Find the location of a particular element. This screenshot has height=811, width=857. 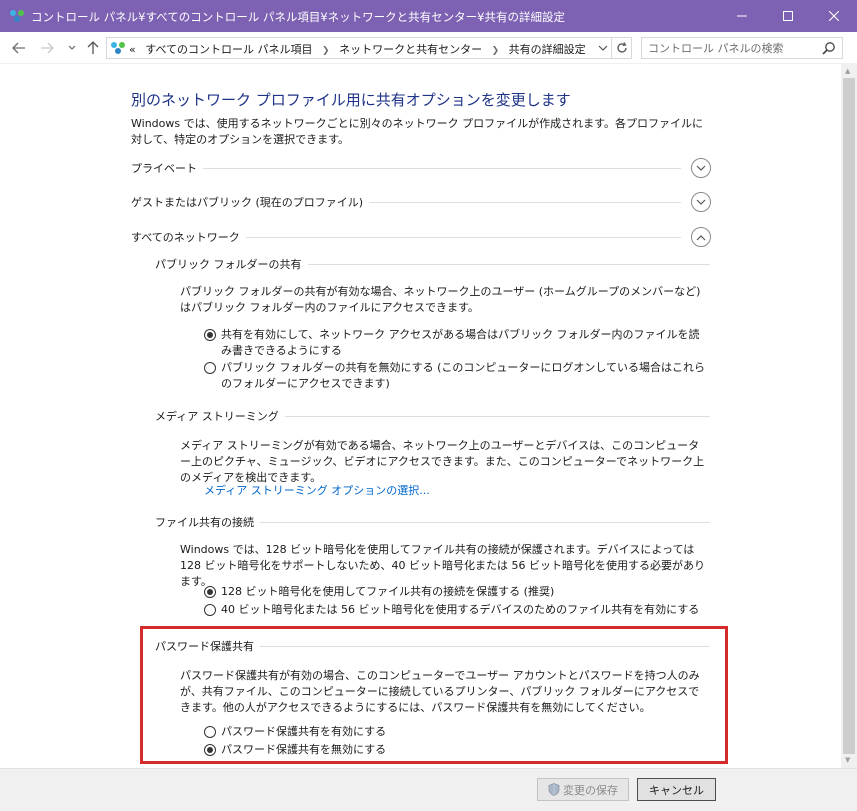

profile-guest-public: ゲストまたはパブリック (現在のプロファイル) is located at coordinates (421, 203).